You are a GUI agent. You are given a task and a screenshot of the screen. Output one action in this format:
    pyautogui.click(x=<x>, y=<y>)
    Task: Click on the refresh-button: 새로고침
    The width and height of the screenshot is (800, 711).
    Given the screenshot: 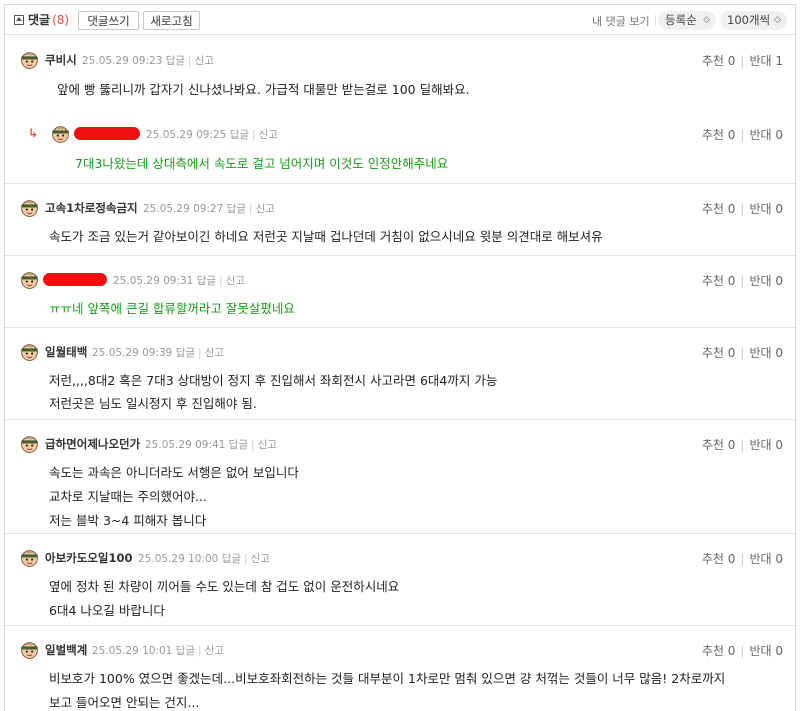 What is the action you would take?
    pyautogui.click(x=171, y=20)
    